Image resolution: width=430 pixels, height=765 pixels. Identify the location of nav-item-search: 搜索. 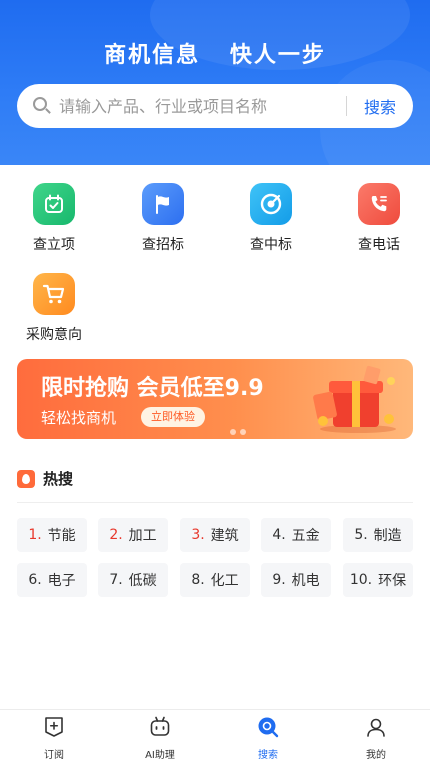
(268, 738).